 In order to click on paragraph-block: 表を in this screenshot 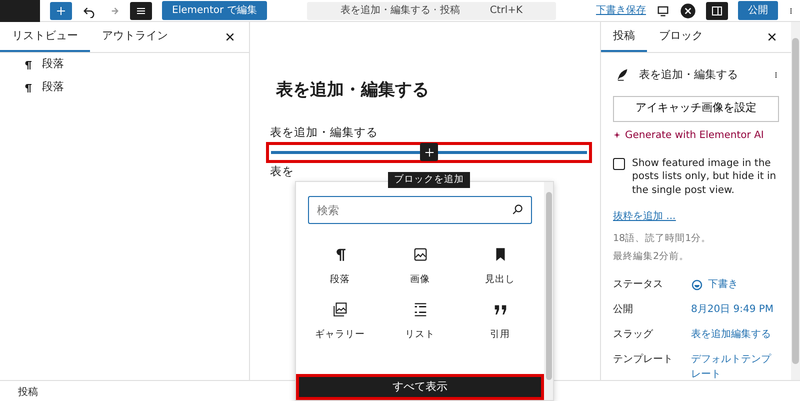, I will do `click(282, 171)`.